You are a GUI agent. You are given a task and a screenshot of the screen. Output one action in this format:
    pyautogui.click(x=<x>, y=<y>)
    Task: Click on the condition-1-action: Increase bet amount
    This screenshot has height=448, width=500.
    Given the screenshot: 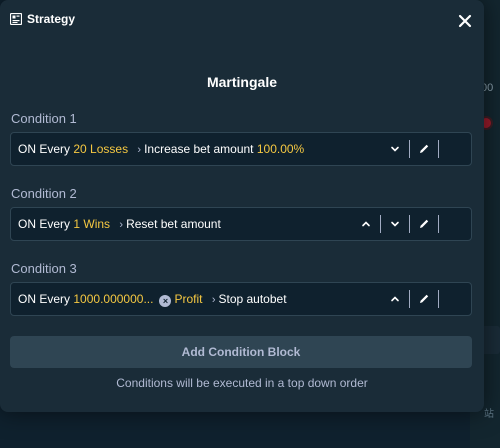 What is the action you would take?
    pyautogui.click(x=199, y=149)
    